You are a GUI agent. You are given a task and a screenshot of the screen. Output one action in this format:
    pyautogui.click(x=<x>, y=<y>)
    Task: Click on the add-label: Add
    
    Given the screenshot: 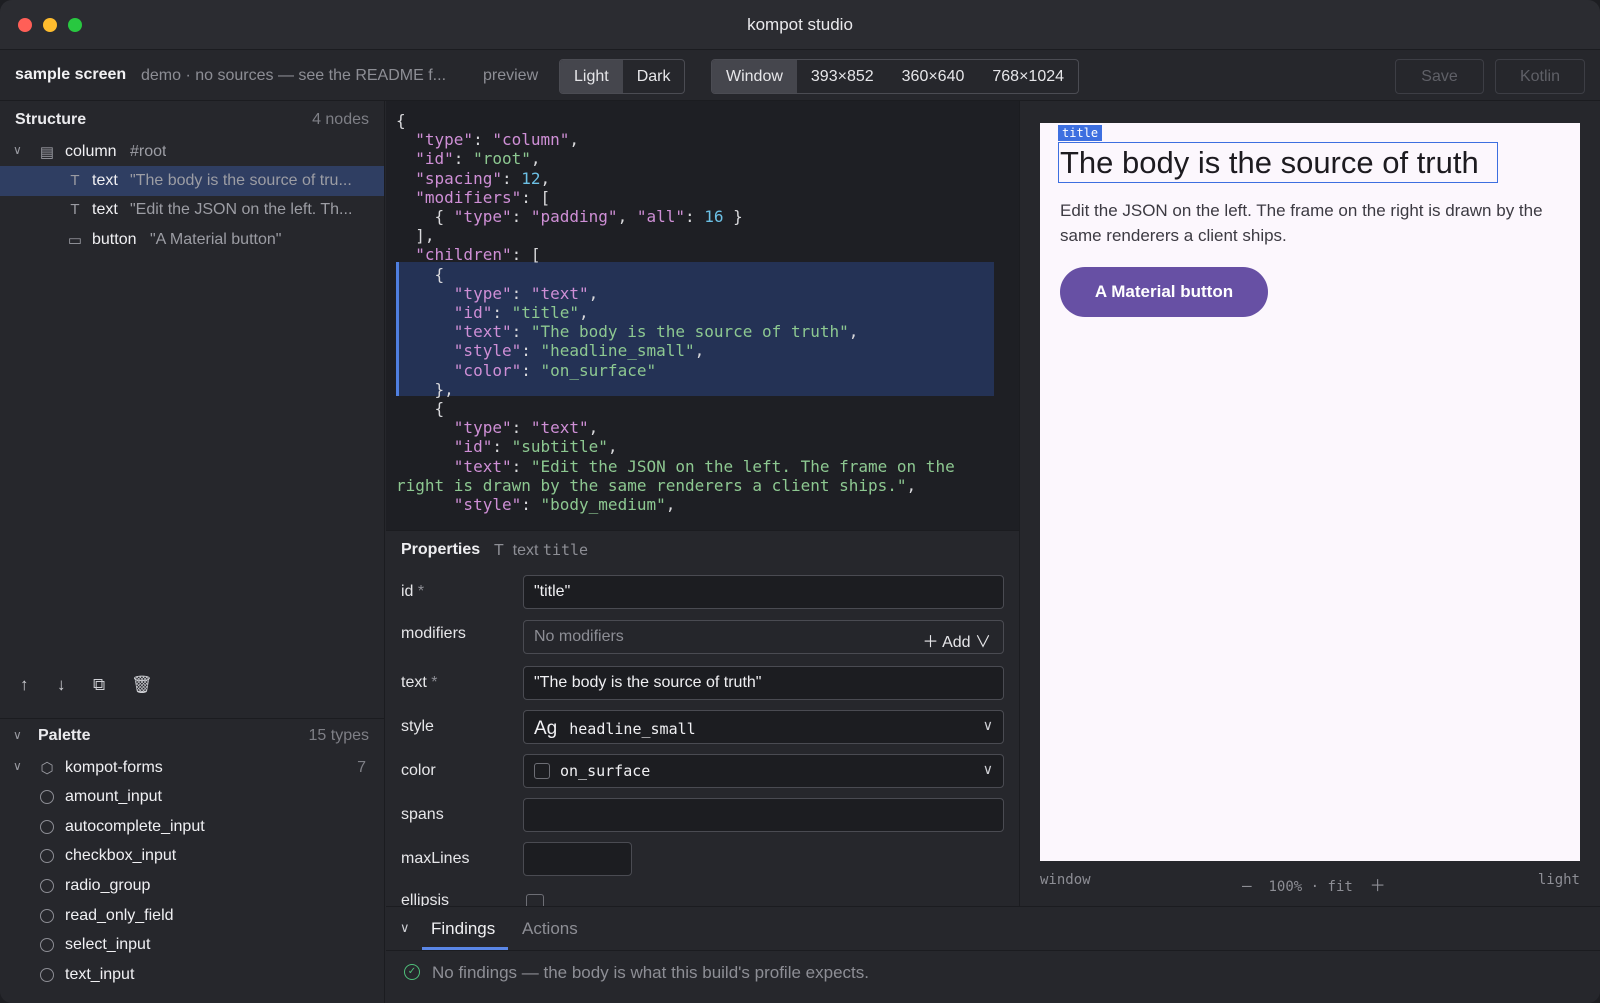 What is the action you would take?
    pyautogui.click(x=956, y=642)
    